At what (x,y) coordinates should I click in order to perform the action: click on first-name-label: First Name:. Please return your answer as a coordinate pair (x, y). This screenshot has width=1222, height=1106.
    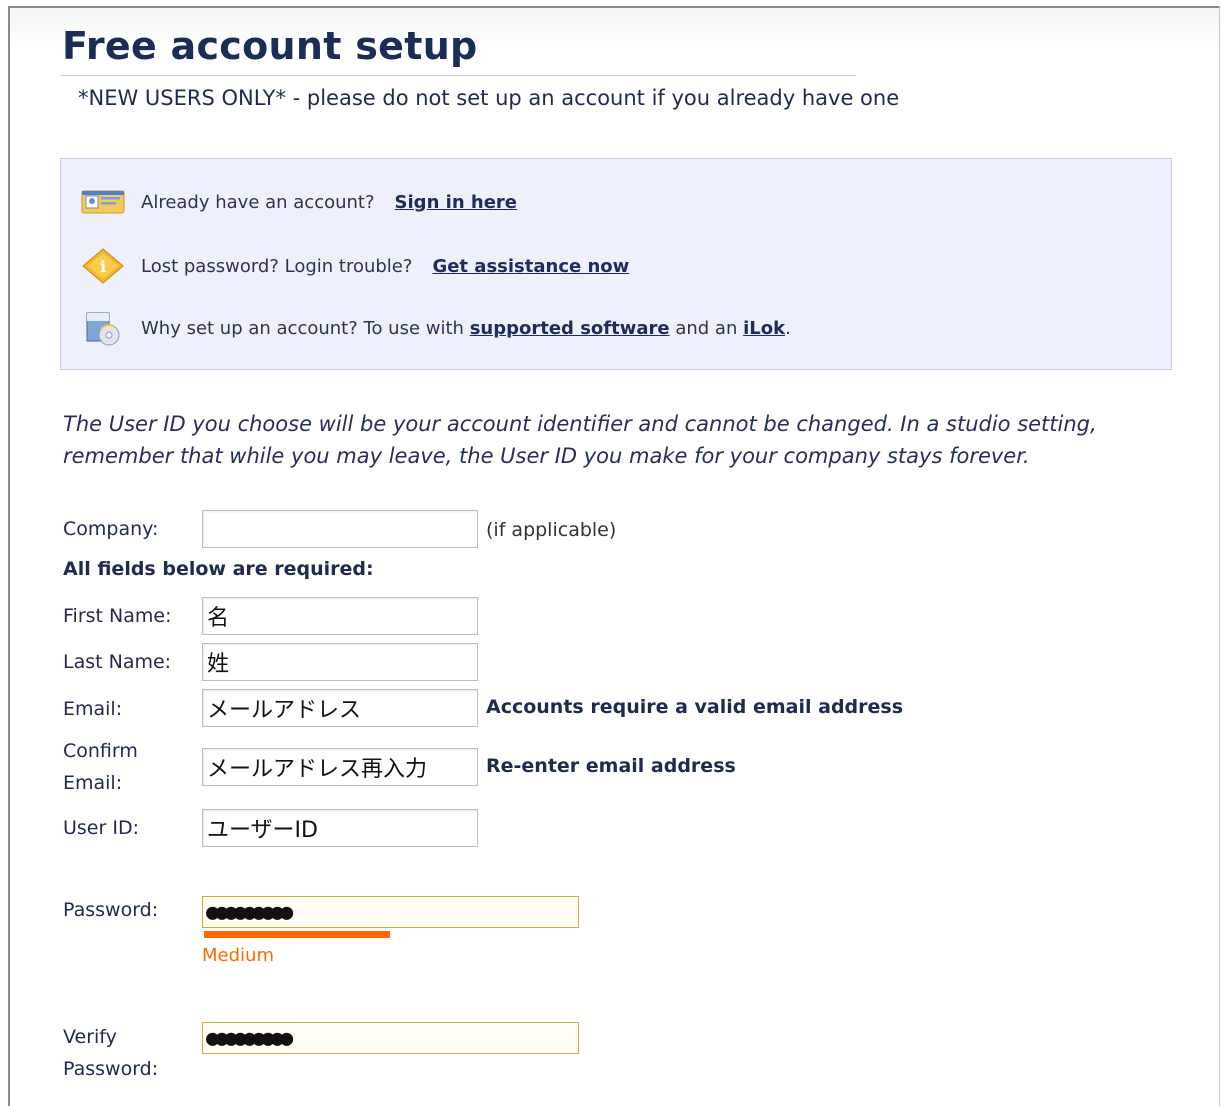
    Looking at the image, I should click on (117, 616).